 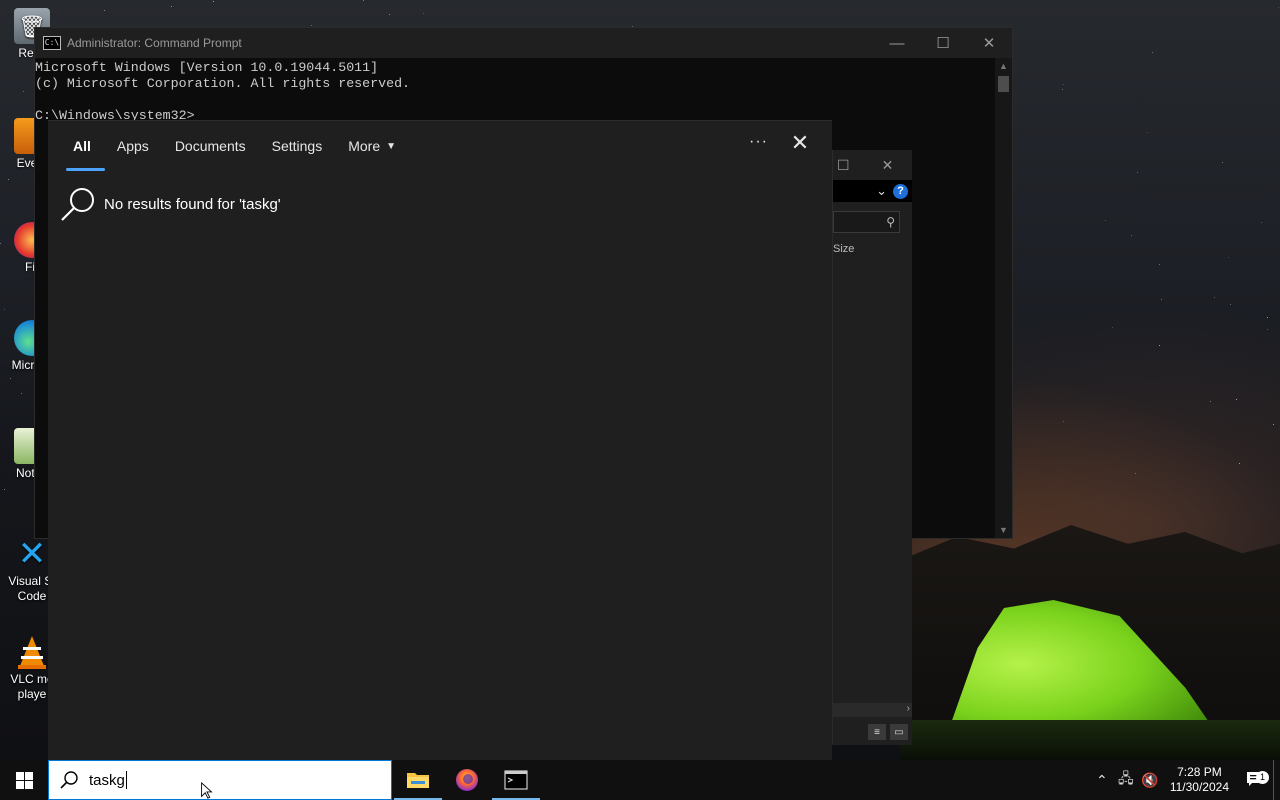 I want to click on view-toggle: ≡ ▭, so click(x=888, y=732).